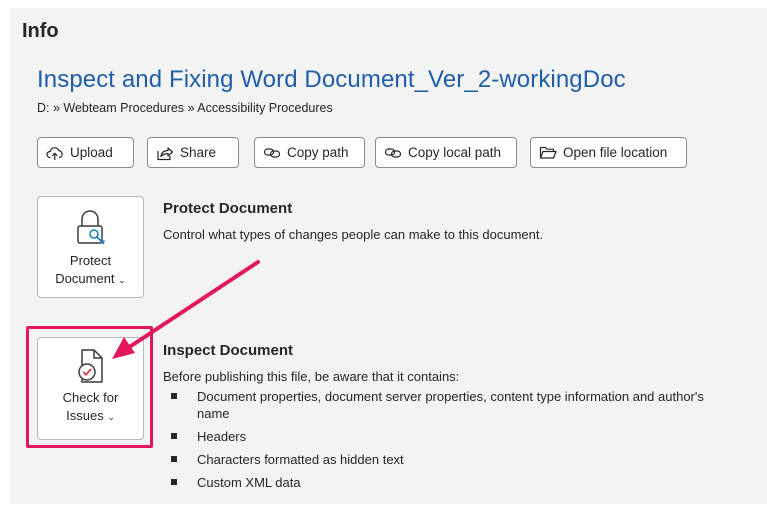 The width and height of the screenshot is (767, 523). Describe the element at coordinates (548, 152) in the screenshot. I see `folder-icon` at that location.